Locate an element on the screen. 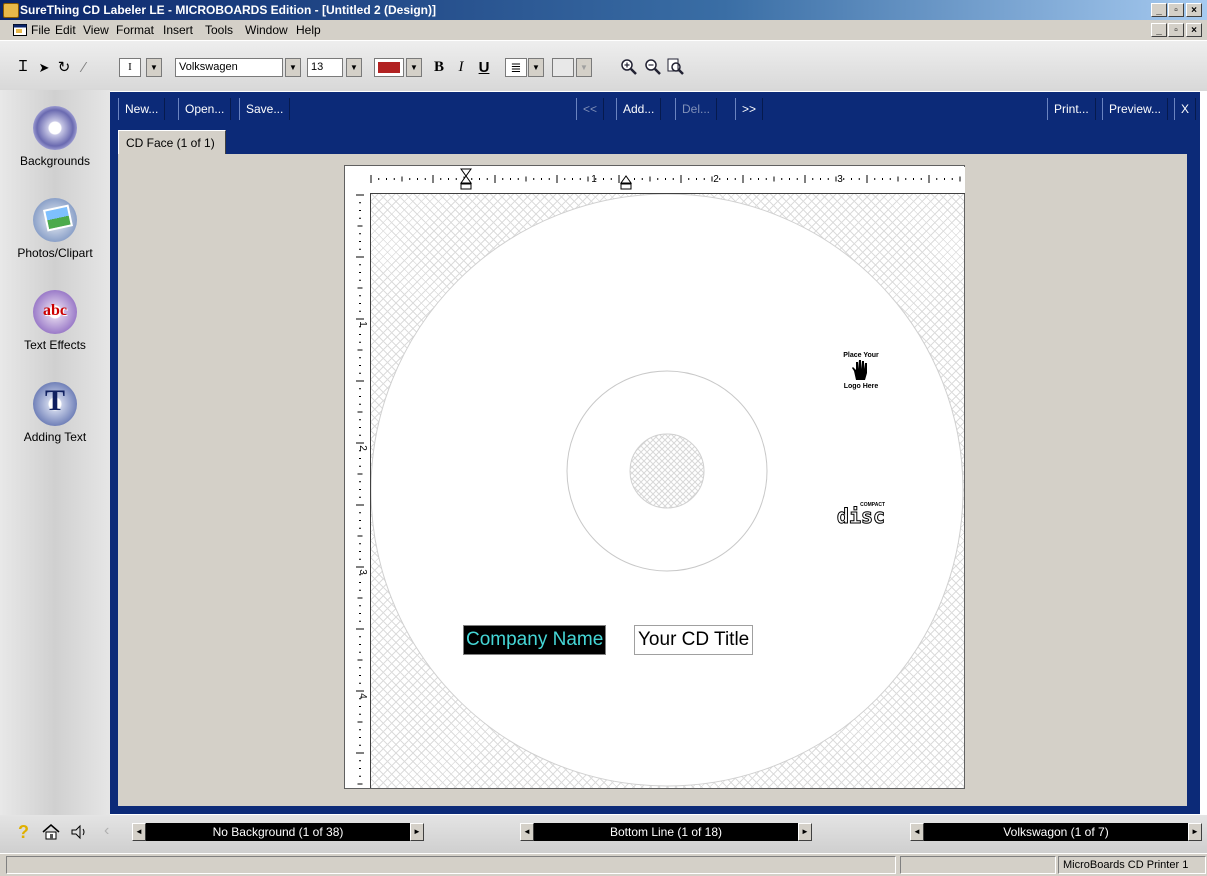 The height and width of the screenshot is (876, 1207). sidebar-label-adding-text: Adding Text is located at coordinates (55, 437).